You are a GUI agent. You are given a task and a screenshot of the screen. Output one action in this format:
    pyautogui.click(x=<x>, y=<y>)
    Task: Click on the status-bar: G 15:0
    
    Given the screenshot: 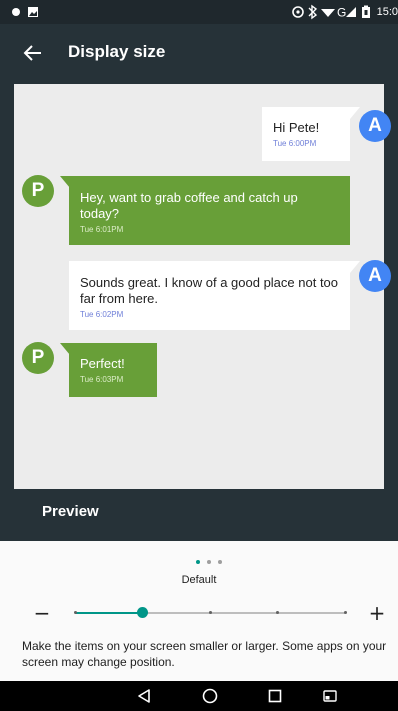 What is the action you would take?
    pyautogui.click(x=199, y=12)
    